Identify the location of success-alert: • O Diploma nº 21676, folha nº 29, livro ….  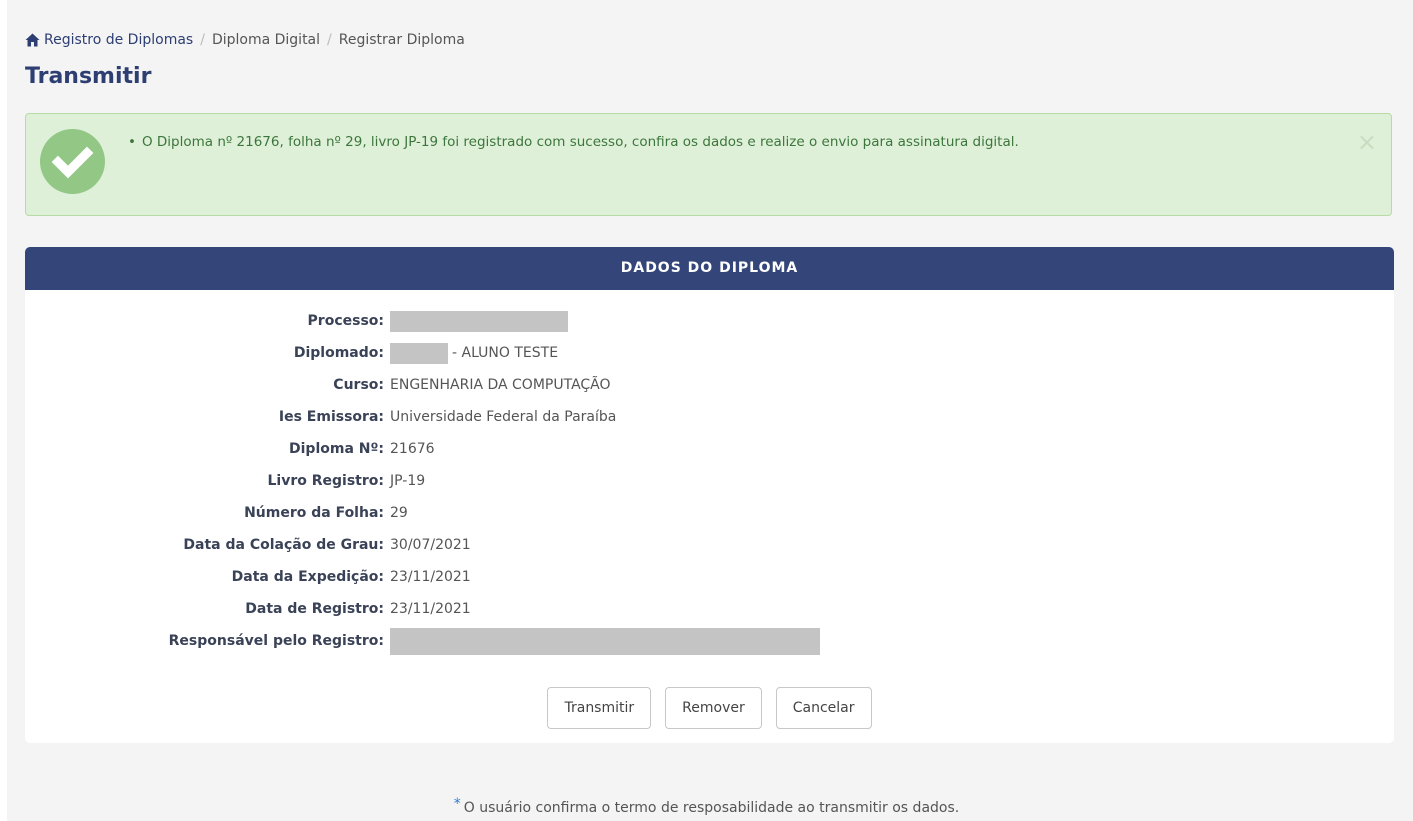
(708, 164).